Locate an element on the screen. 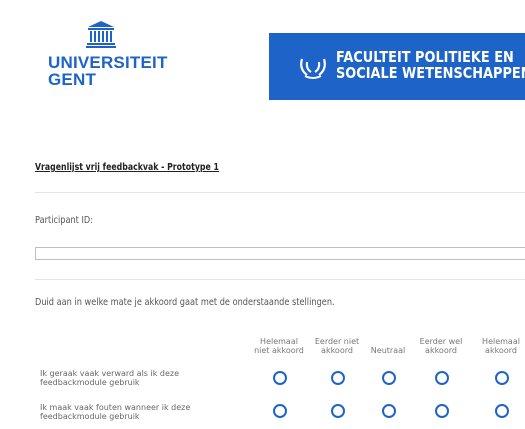 The width and height of the screenshot is (525, 429). radio-statement1-eerder-niet-akkoord is located at coordinates (338, 378).